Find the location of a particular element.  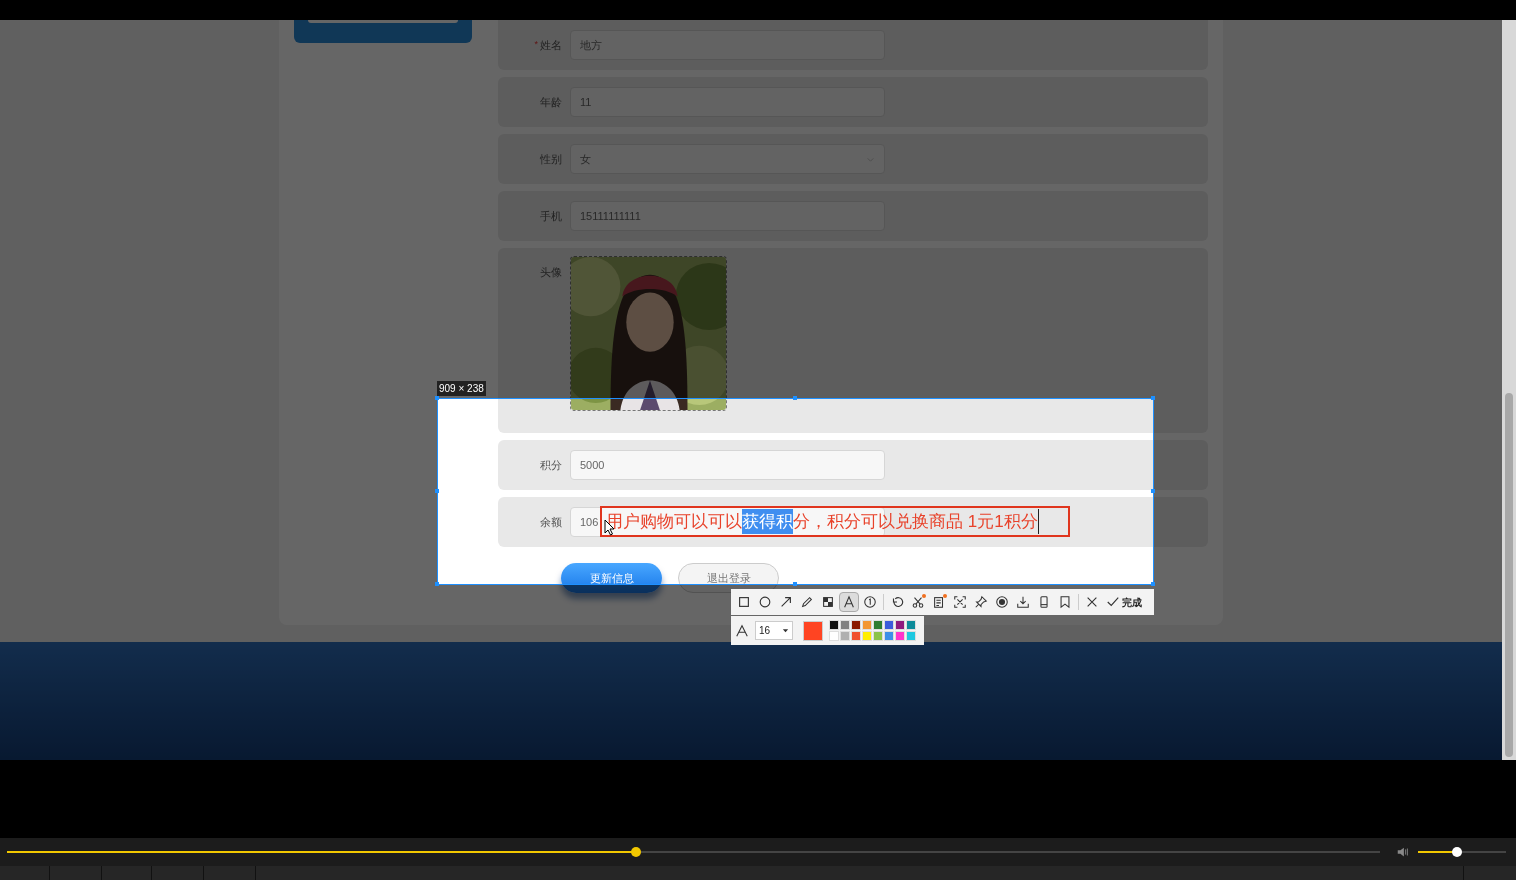

volume-thumb is located at coordinates (1456, 852).